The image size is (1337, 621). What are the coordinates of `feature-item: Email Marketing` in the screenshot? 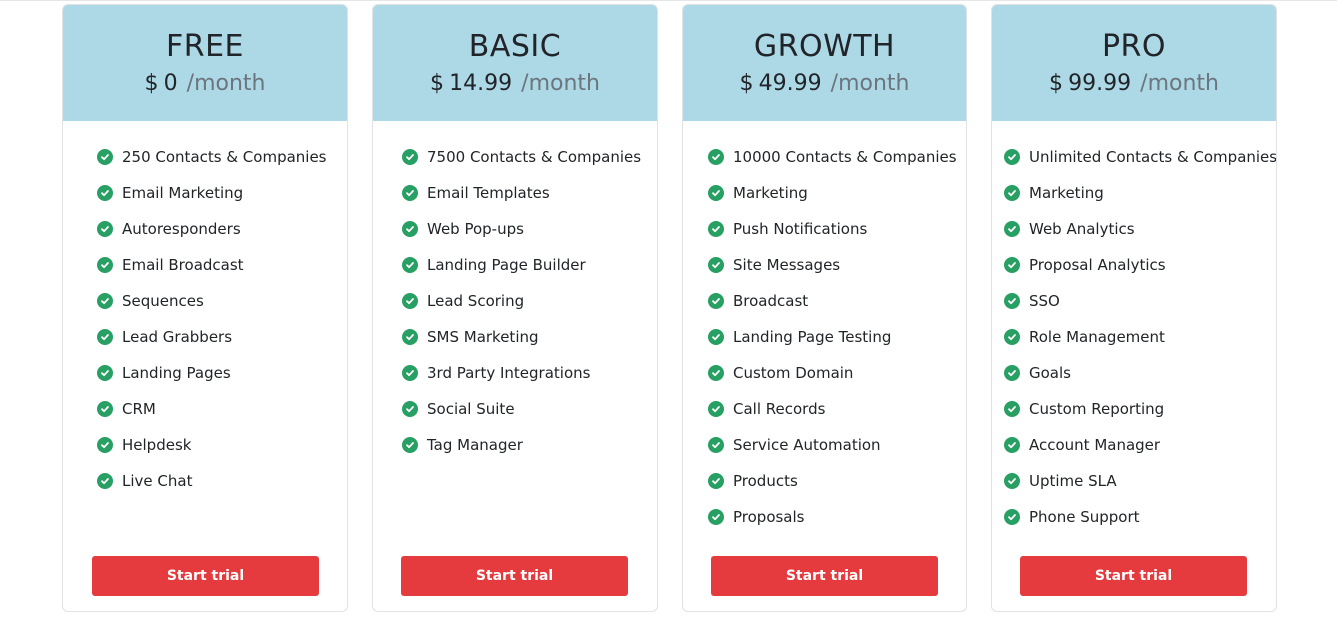 It's located at (212, 193).